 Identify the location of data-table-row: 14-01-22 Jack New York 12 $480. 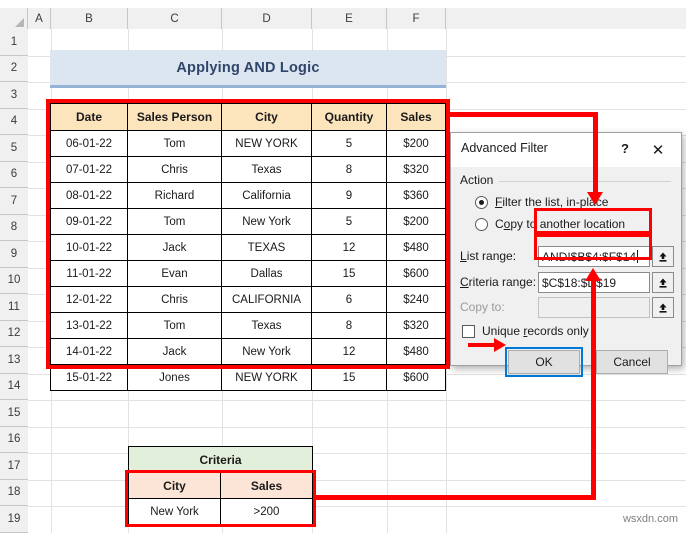
(248, 351).